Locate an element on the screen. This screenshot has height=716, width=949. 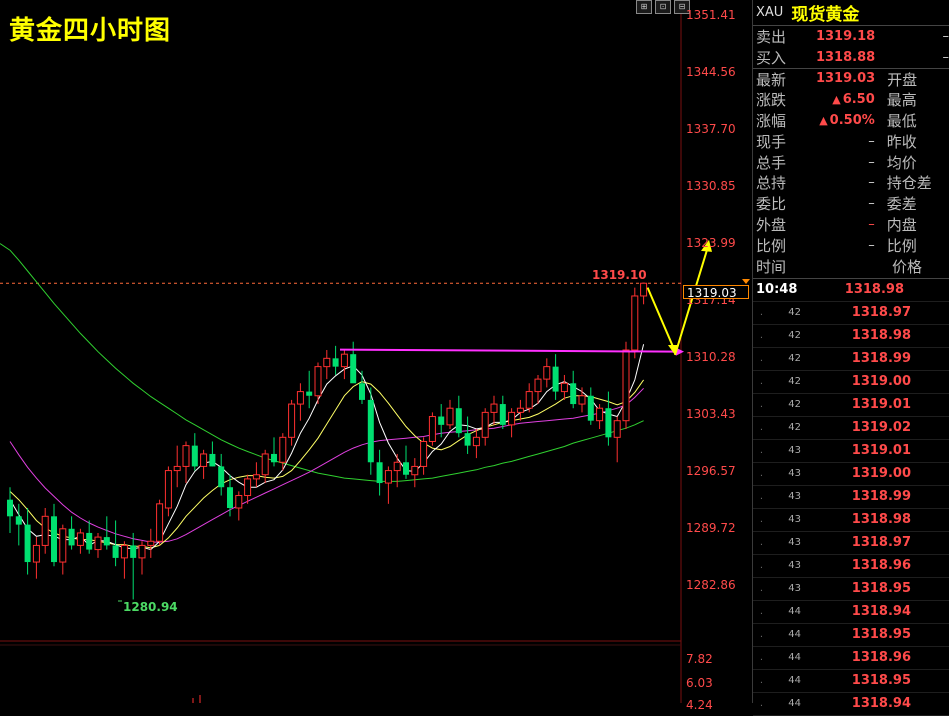
tick-row: . 44 1318.96 is located at coordinates (851, 658).